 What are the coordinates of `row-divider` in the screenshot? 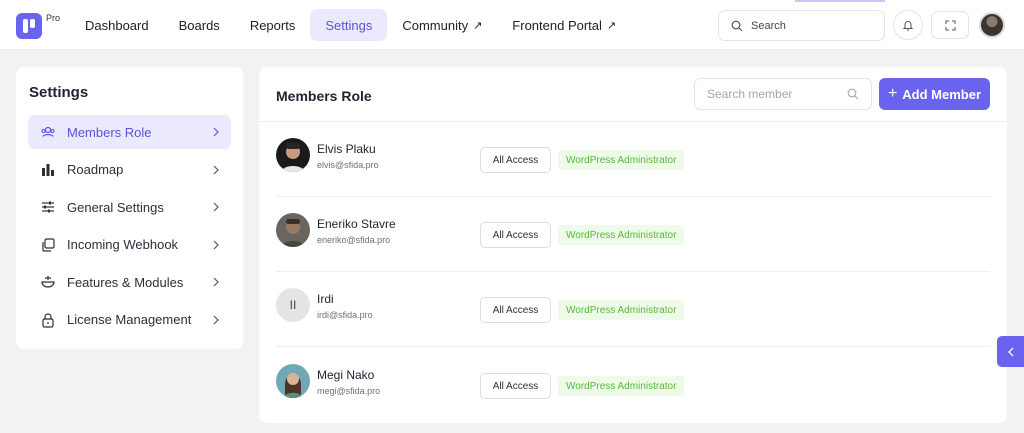 It's located at (633, 346).